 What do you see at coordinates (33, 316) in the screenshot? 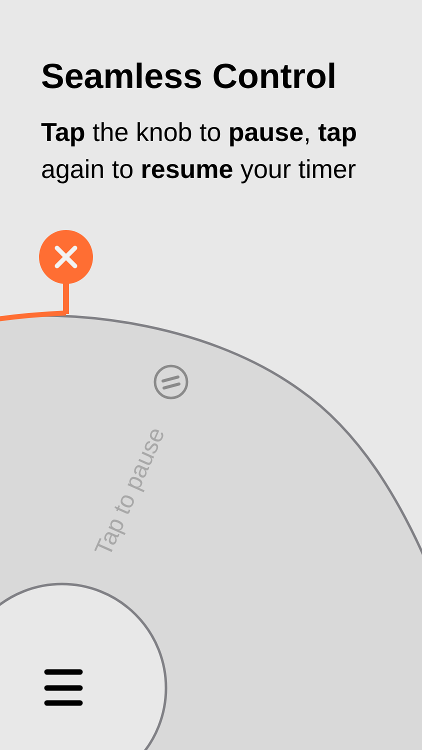
I see `progress-arc` at bounding box center [33, 316].